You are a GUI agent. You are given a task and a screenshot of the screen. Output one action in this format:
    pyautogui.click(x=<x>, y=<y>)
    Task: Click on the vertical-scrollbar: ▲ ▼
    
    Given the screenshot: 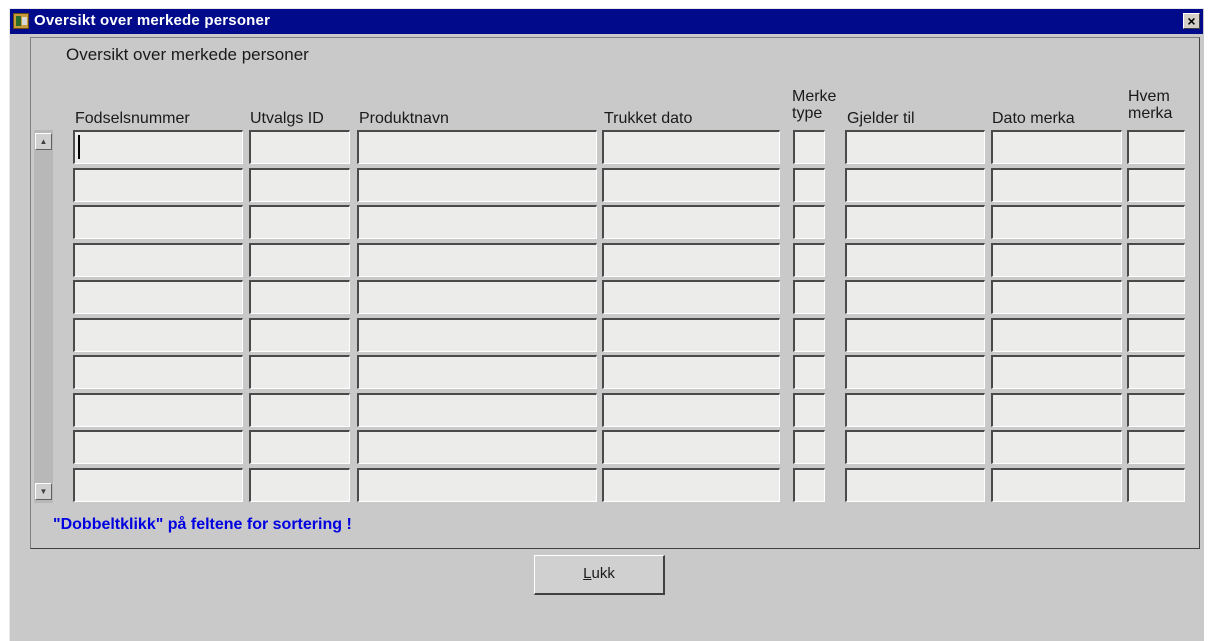 What is the action you would take?
    pyautogui.click(x=43, y=316)
    